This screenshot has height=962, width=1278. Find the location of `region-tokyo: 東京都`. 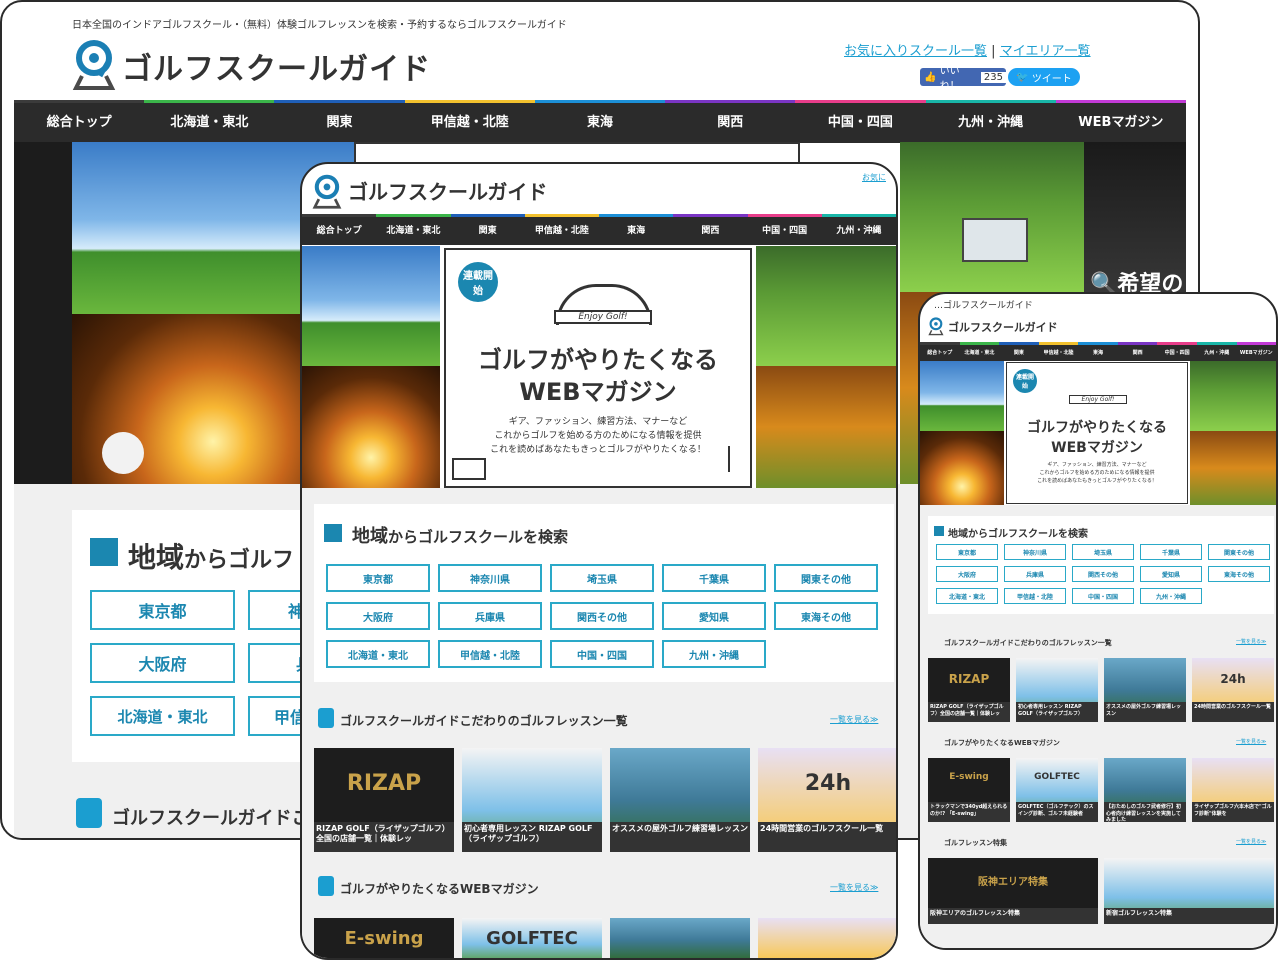

region-tokyo: 東京都 is located at coordinates (162, 610).